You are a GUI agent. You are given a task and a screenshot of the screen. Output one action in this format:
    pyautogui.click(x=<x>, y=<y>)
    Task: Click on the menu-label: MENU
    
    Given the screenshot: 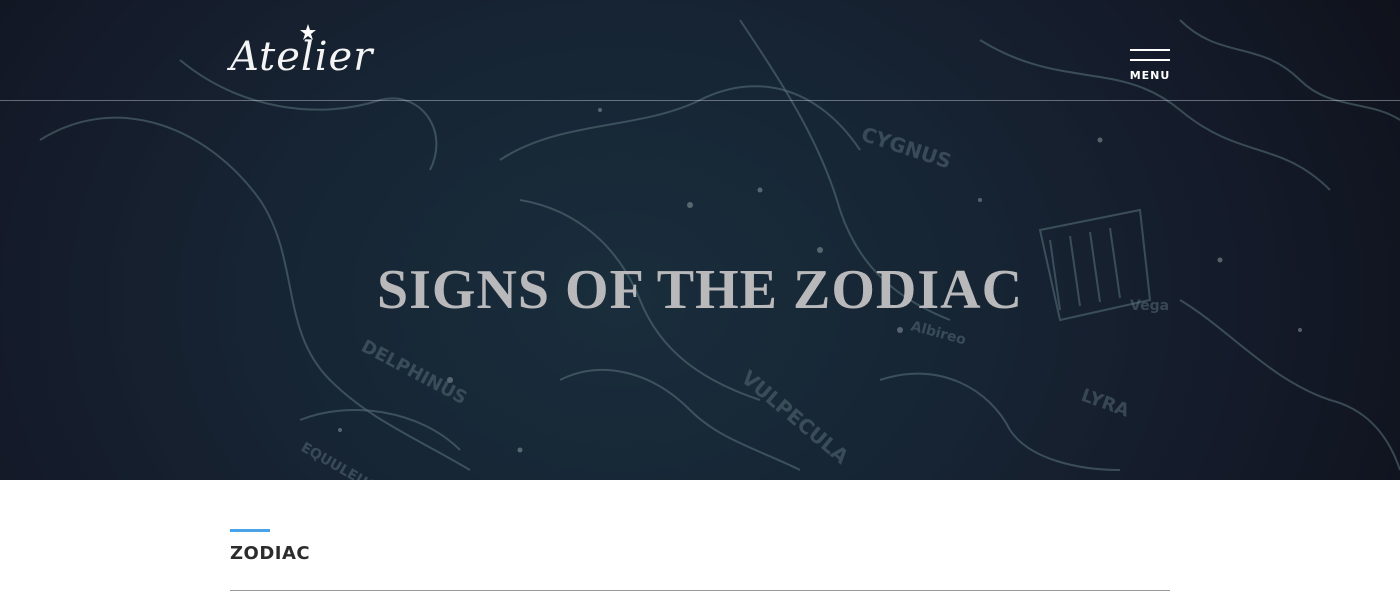 What is the action you would take?
    pyautogui.click(x=1150, y=75)
    